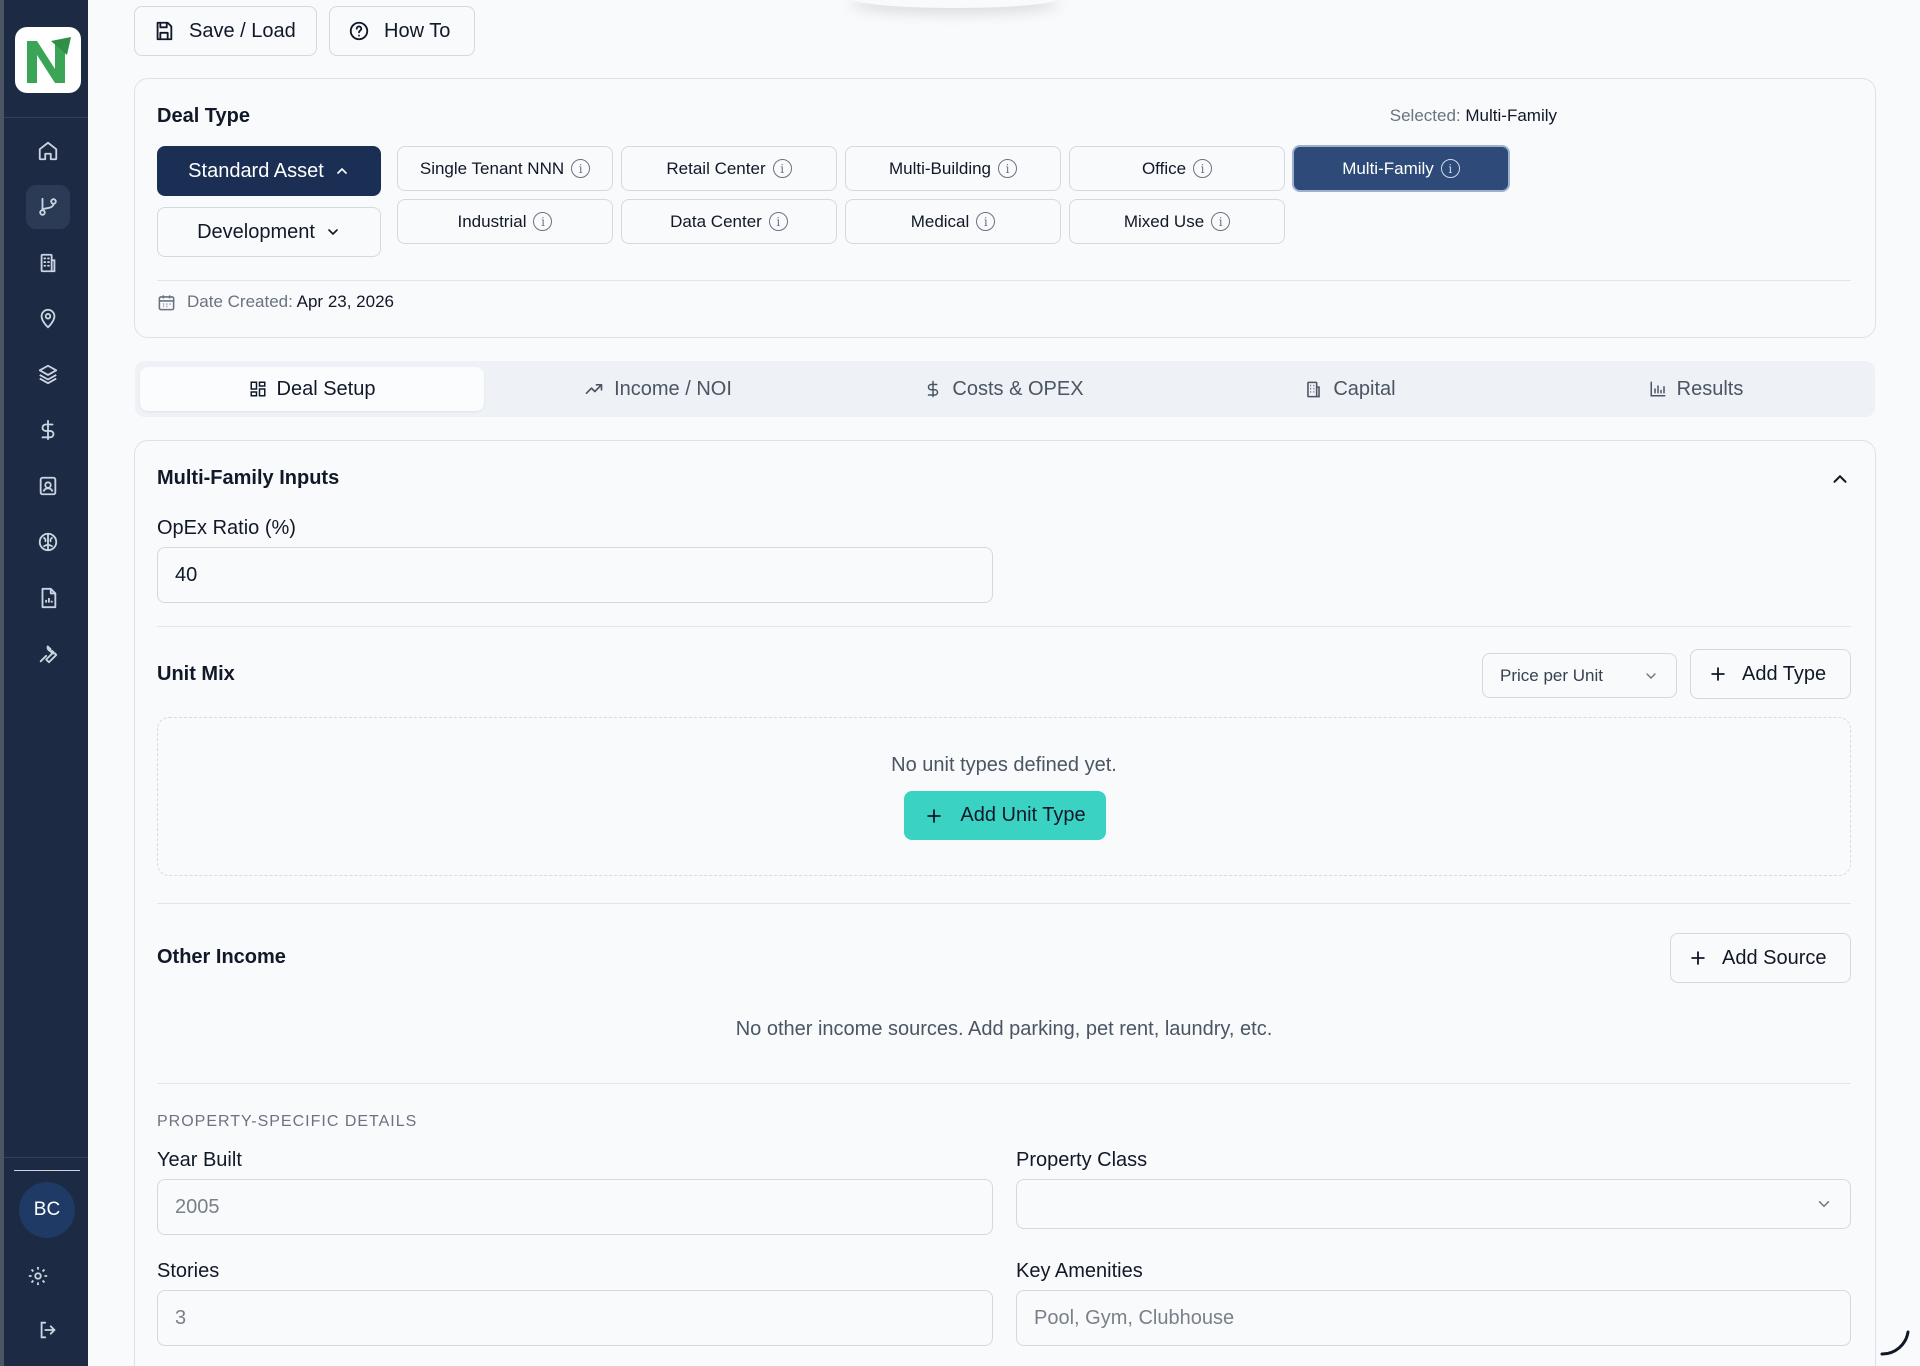  Describe the element at coordinates (1658, 389) in the screenshot. I see `bar-chart-icon` at that location.